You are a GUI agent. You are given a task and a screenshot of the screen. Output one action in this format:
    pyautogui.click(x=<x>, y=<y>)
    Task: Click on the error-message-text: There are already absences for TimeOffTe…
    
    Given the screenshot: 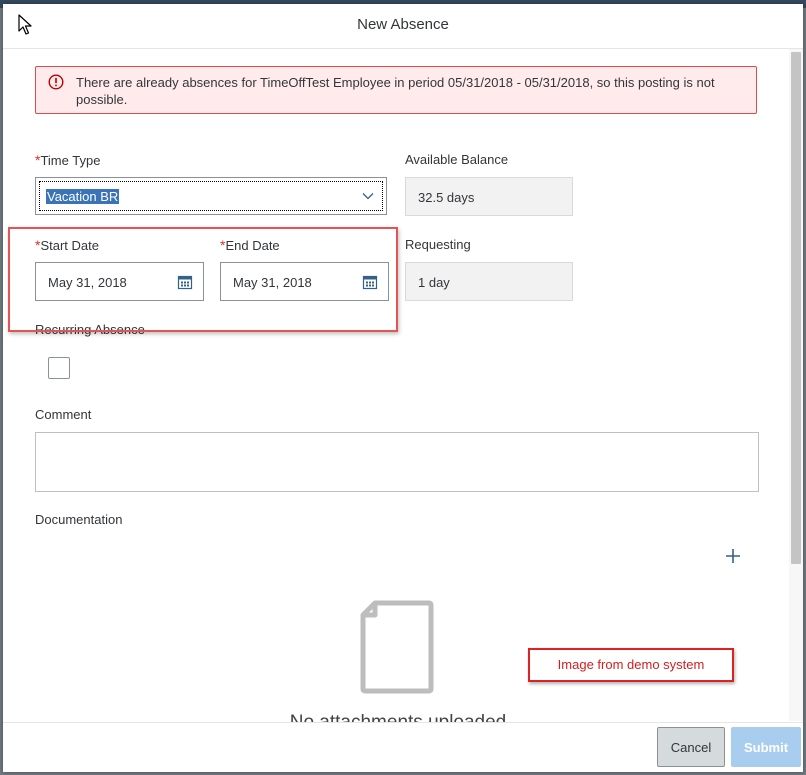 What is the action you would take?
    pyautogui.click(x=395, y=91)
    